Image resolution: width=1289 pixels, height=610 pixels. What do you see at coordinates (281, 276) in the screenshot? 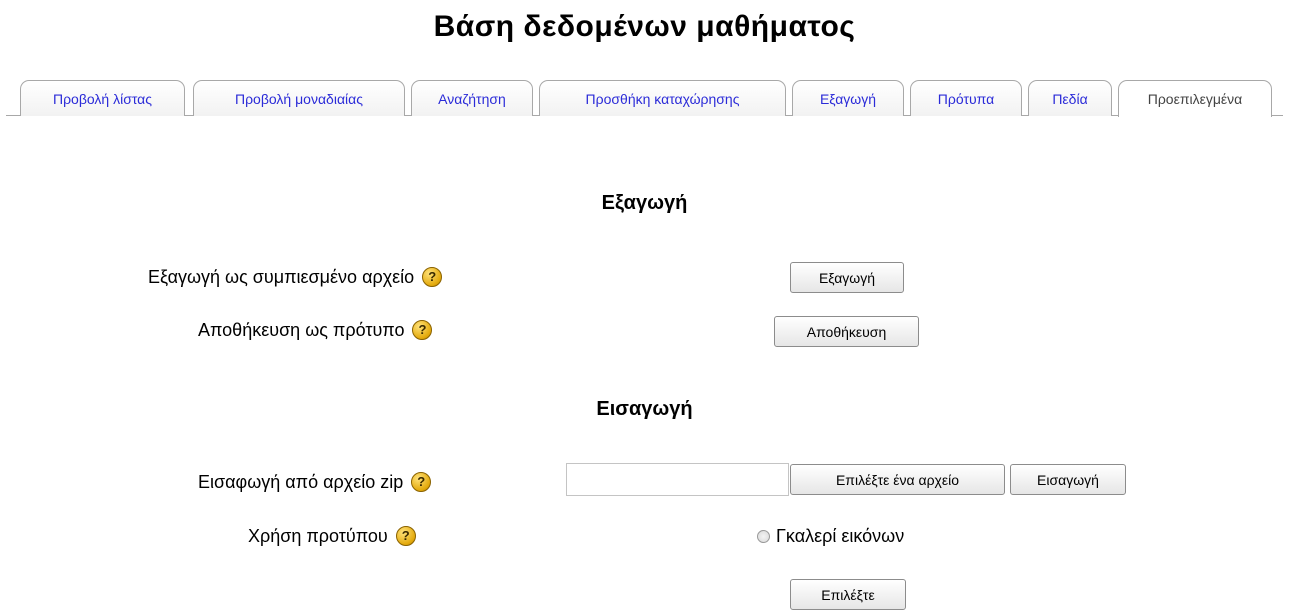
I see `export-zip-label: Εξαγωγή ως συμπιεσμένο αρχείο` at bounding box center [281, 276].